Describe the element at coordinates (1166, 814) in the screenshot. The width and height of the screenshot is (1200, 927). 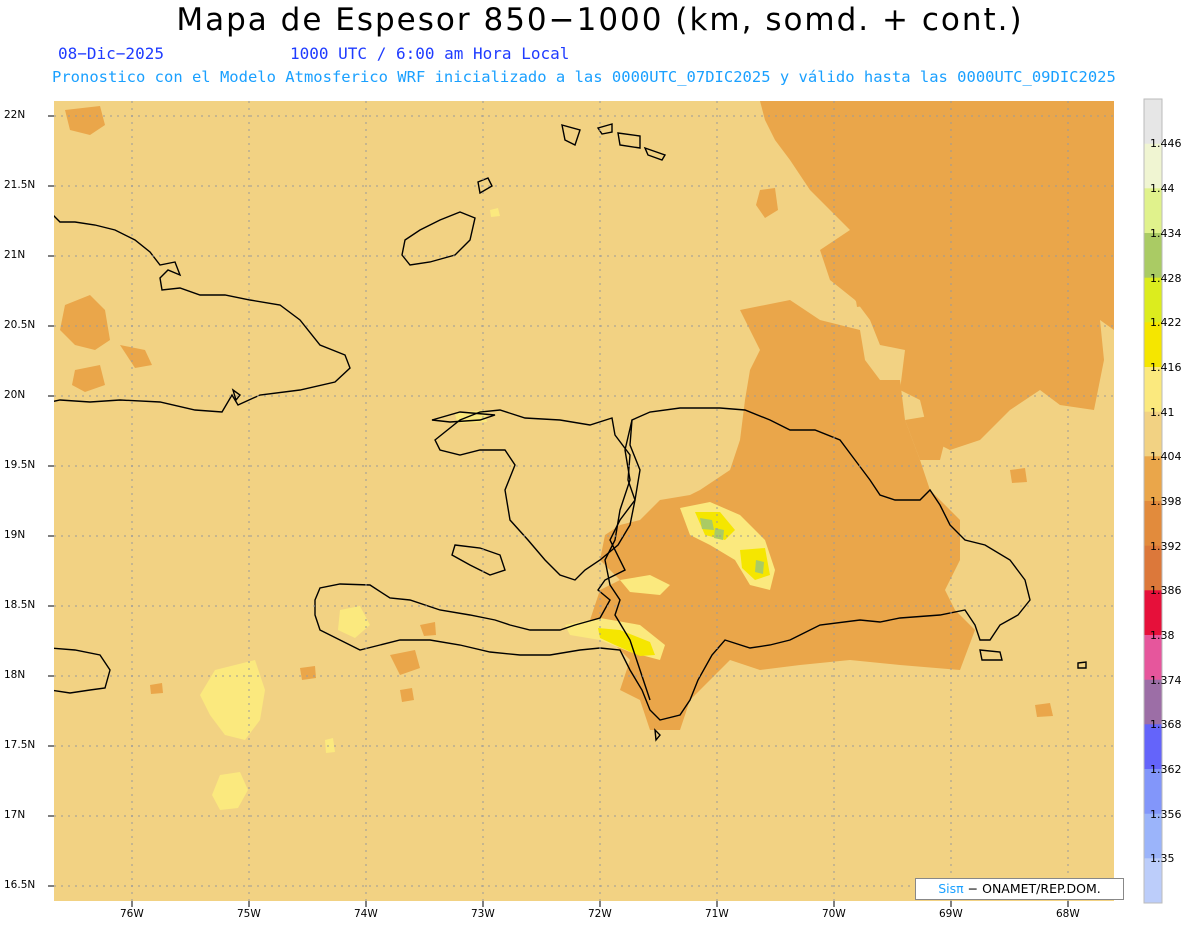
I see `colorbar-label: 1.356` at that location.